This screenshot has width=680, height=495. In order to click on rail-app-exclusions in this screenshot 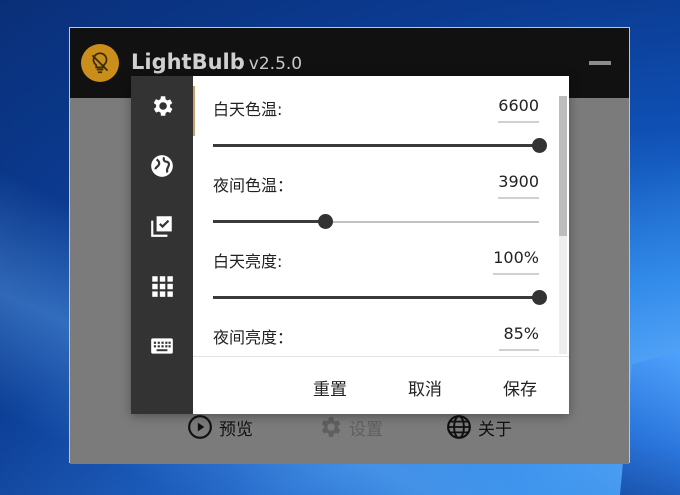, I will do `click(162, 226)`.